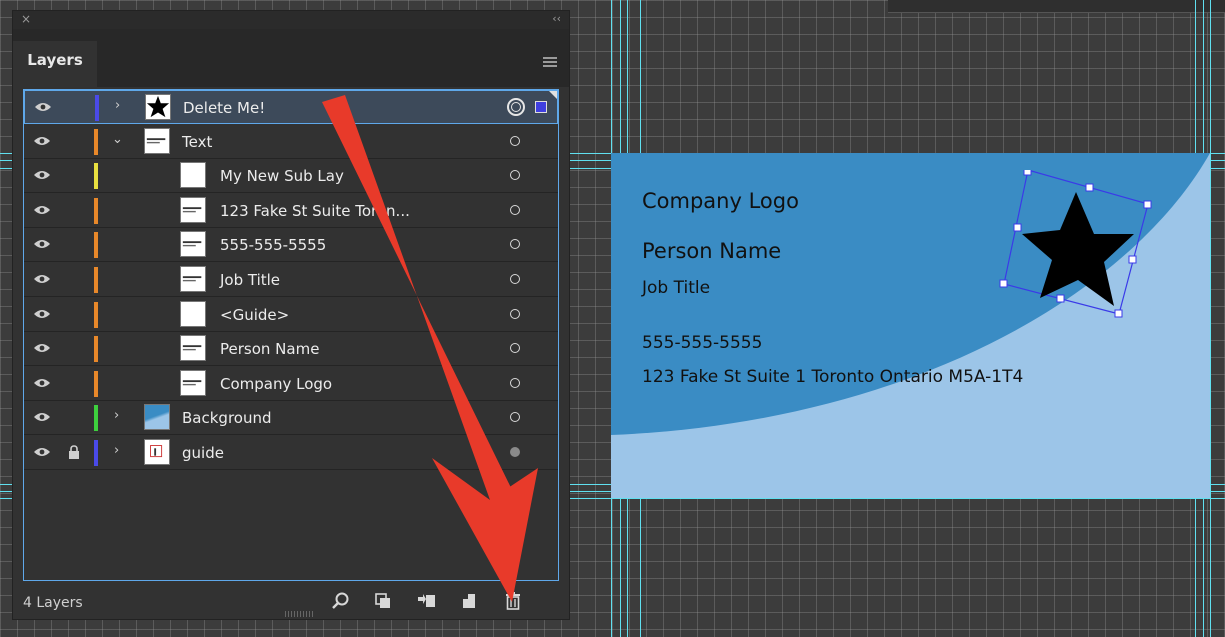  I want to click on layer-row: Company Logo, so click(291, 384).